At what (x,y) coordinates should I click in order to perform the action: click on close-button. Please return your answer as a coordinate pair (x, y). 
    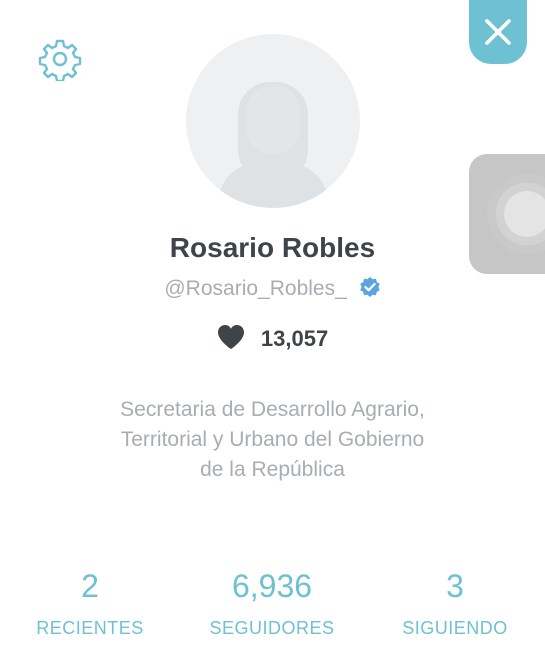
    Looking at the image, I should click on (498, 32).